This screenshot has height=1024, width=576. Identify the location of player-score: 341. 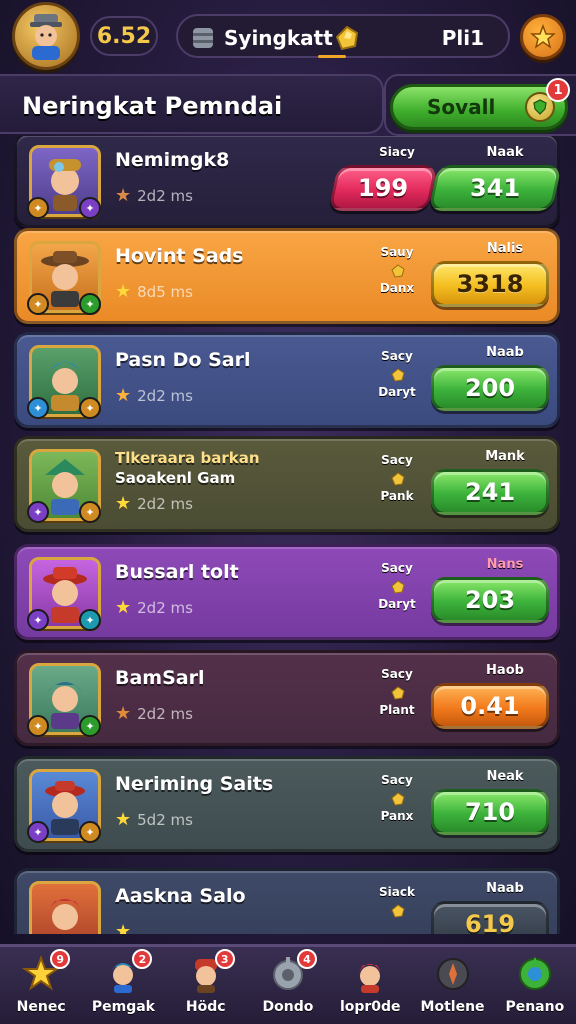
(495, 188).